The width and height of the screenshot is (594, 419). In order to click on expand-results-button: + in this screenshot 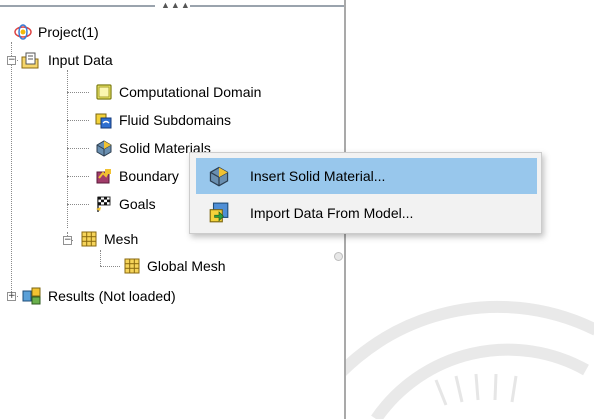, I will do `click(11, 296)`.